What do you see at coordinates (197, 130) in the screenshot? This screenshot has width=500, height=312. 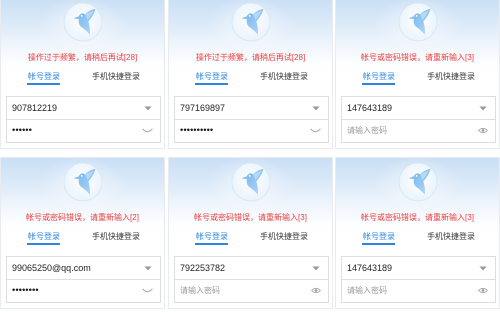 I see `password-masked-value: ••••••••••` at bounding box center [197, 130].